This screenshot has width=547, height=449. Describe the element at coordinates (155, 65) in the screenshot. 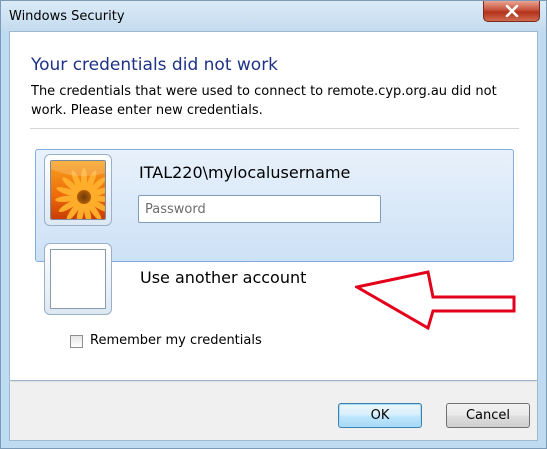

I see `dialog-heading: Your credentials did not work` at that location.